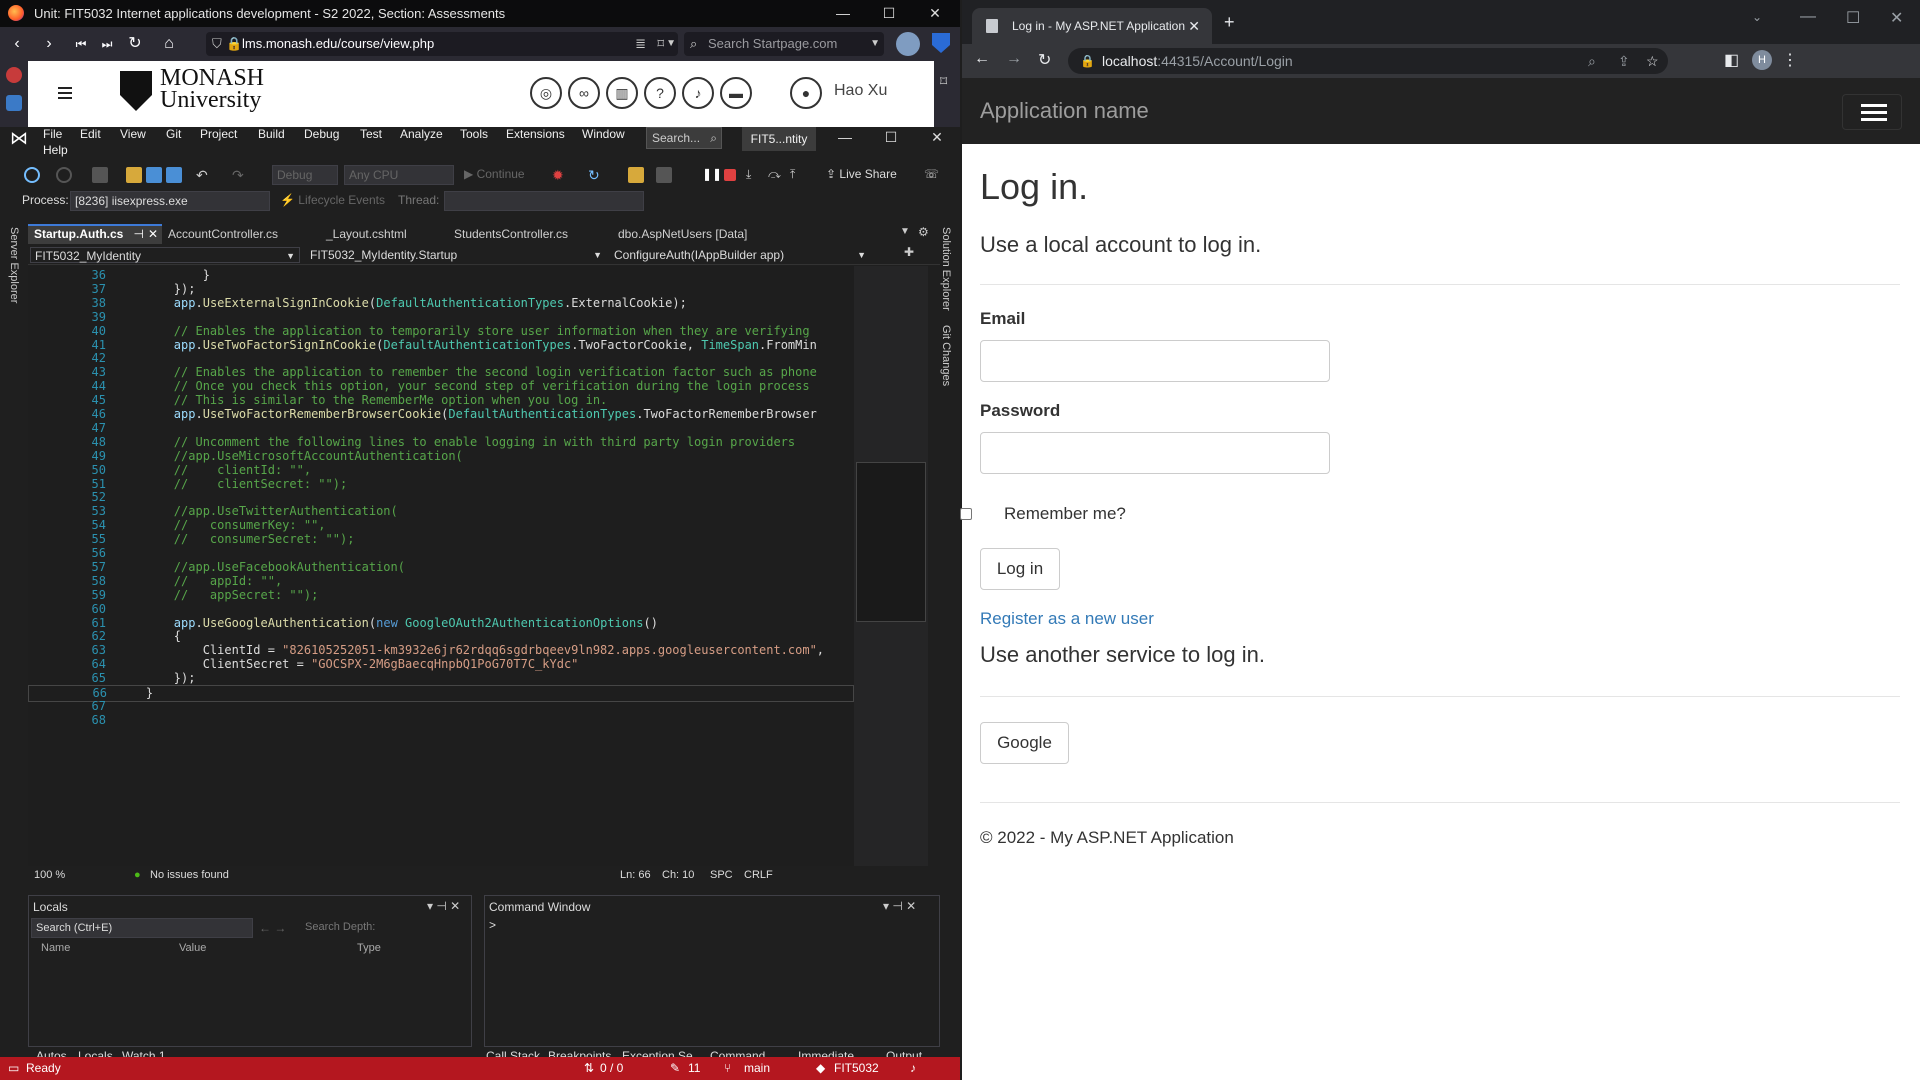  What do you see at coordinates (596, 175) in the screenshot?
I see `restart-icon: ↻` at bounding box center [596, 175].